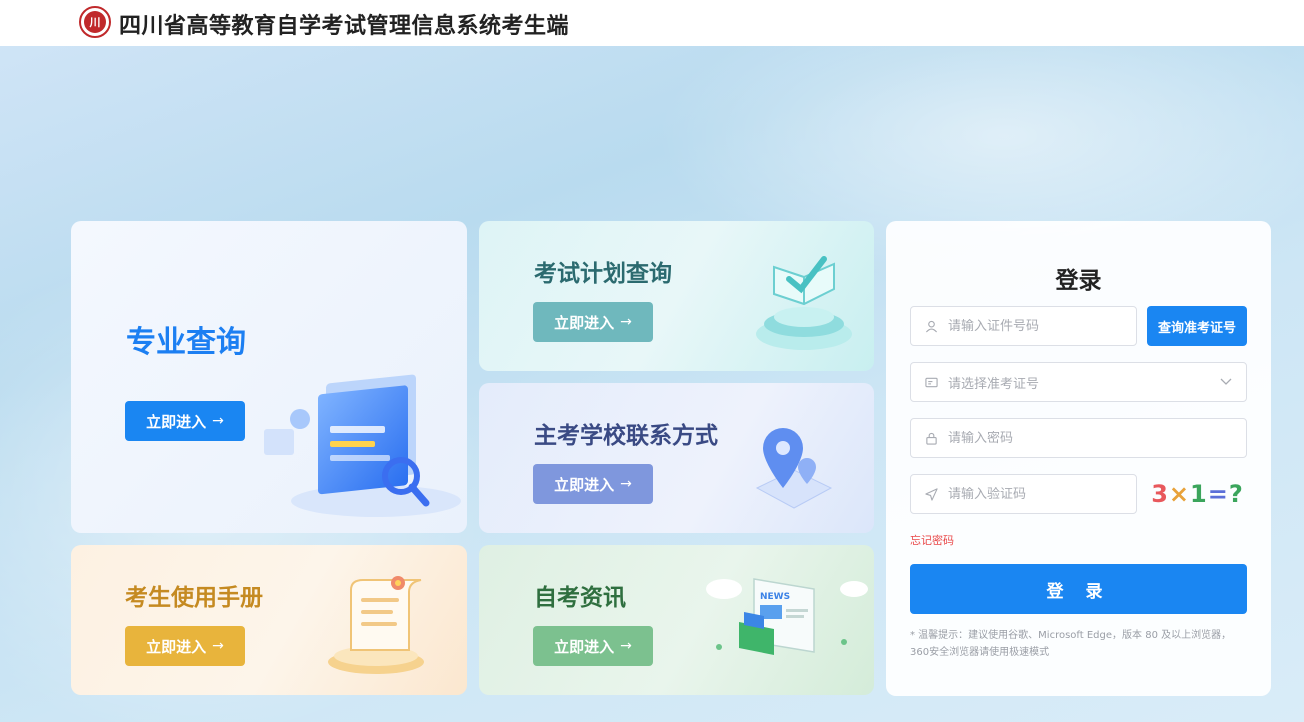 Image resolution: width=1304 pixels, height=722 pixels. Describe the element at coordinates (994, 384) in the screenshot. I see `admission-number-placeholder: 请选择准考证号` at that location.